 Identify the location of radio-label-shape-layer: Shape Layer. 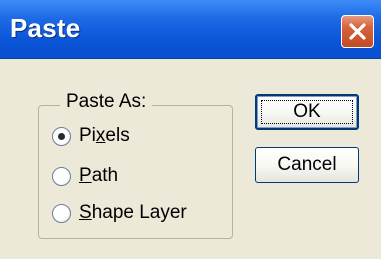
(133, 213).